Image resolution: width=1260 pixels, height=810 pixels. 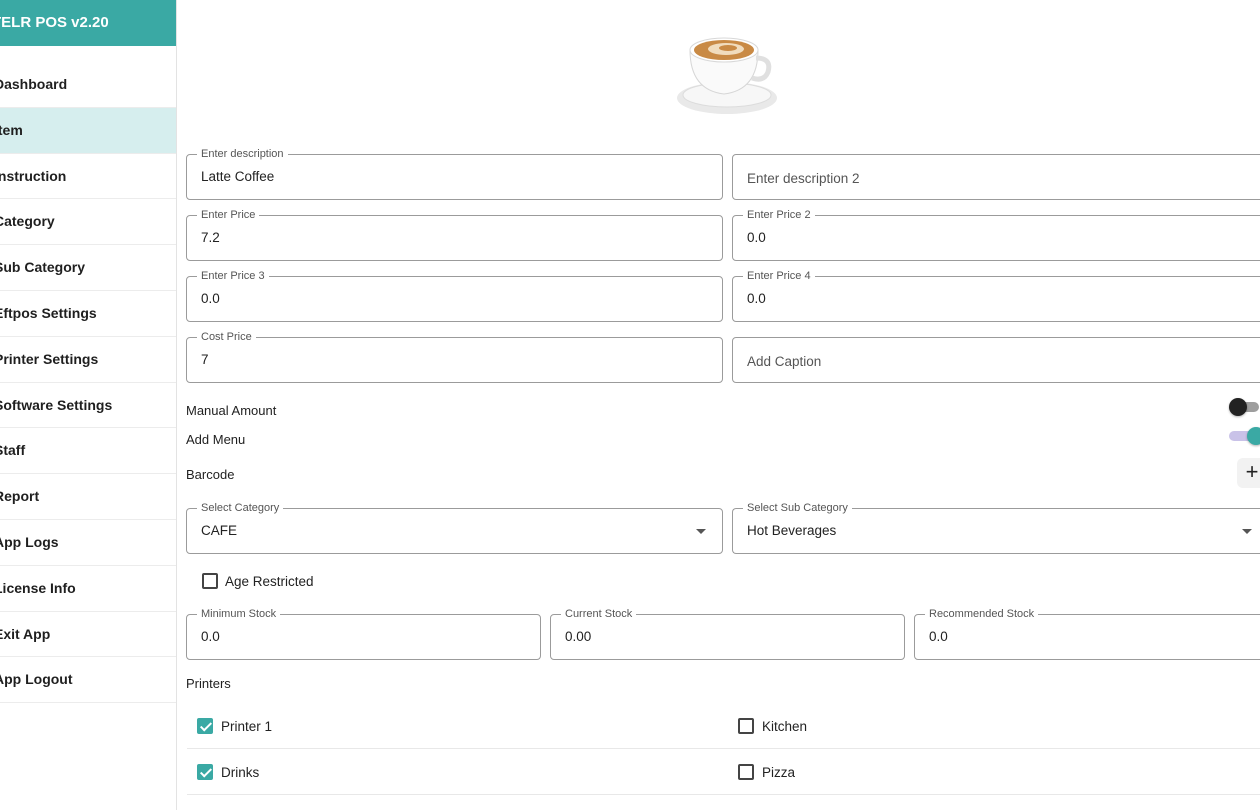 I want to click on description-2-field: Enter description 2, so click(x=996, y=177).